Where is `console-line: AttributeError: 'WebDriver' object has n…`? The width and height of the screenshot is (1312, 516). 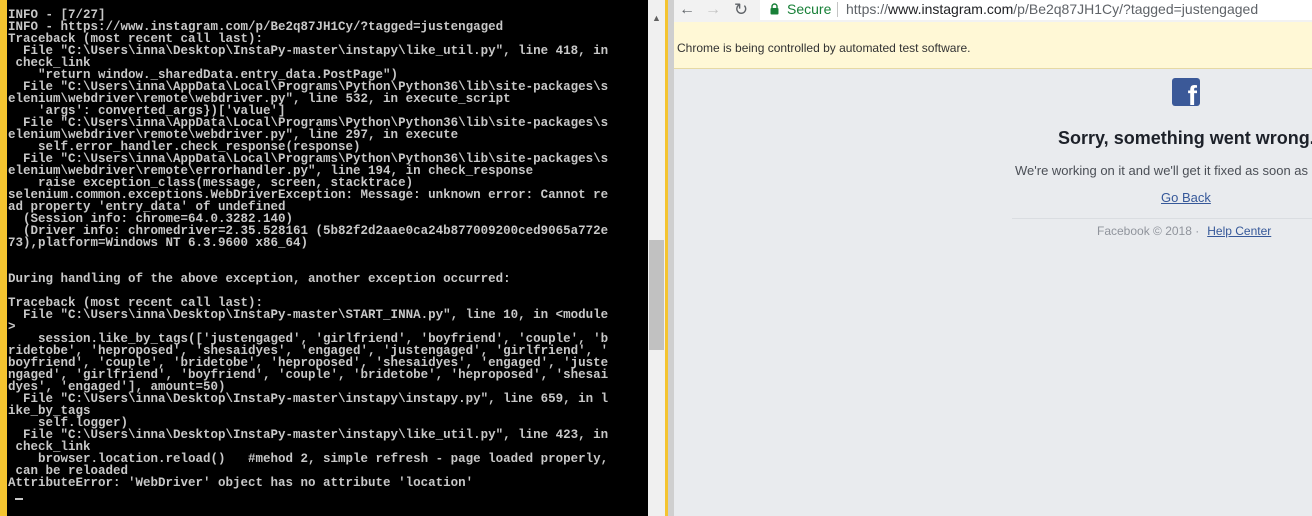 console-line: AttributeError: 'WebDriver' object has n… is located at coordinates (241, 483).